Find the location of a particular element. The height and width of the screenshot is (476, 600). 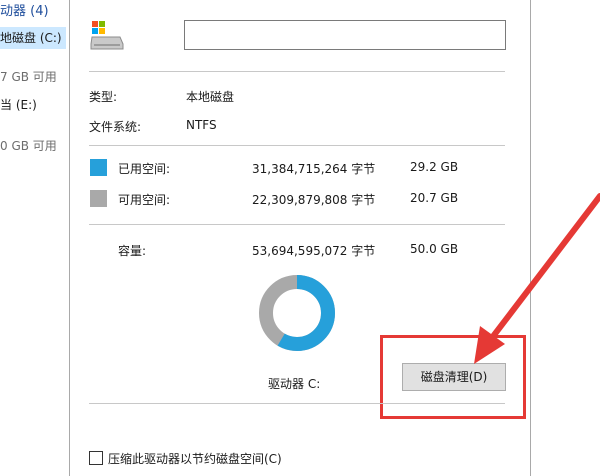

usage-donut-chart is located at coordinates (297, 313).